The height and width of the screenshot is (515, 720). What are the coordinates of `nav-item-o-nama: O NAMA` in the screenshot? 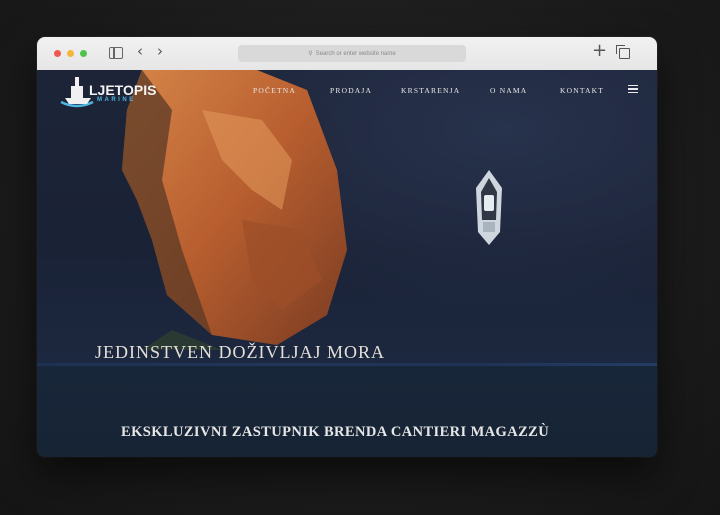 It's located at (508, 90).